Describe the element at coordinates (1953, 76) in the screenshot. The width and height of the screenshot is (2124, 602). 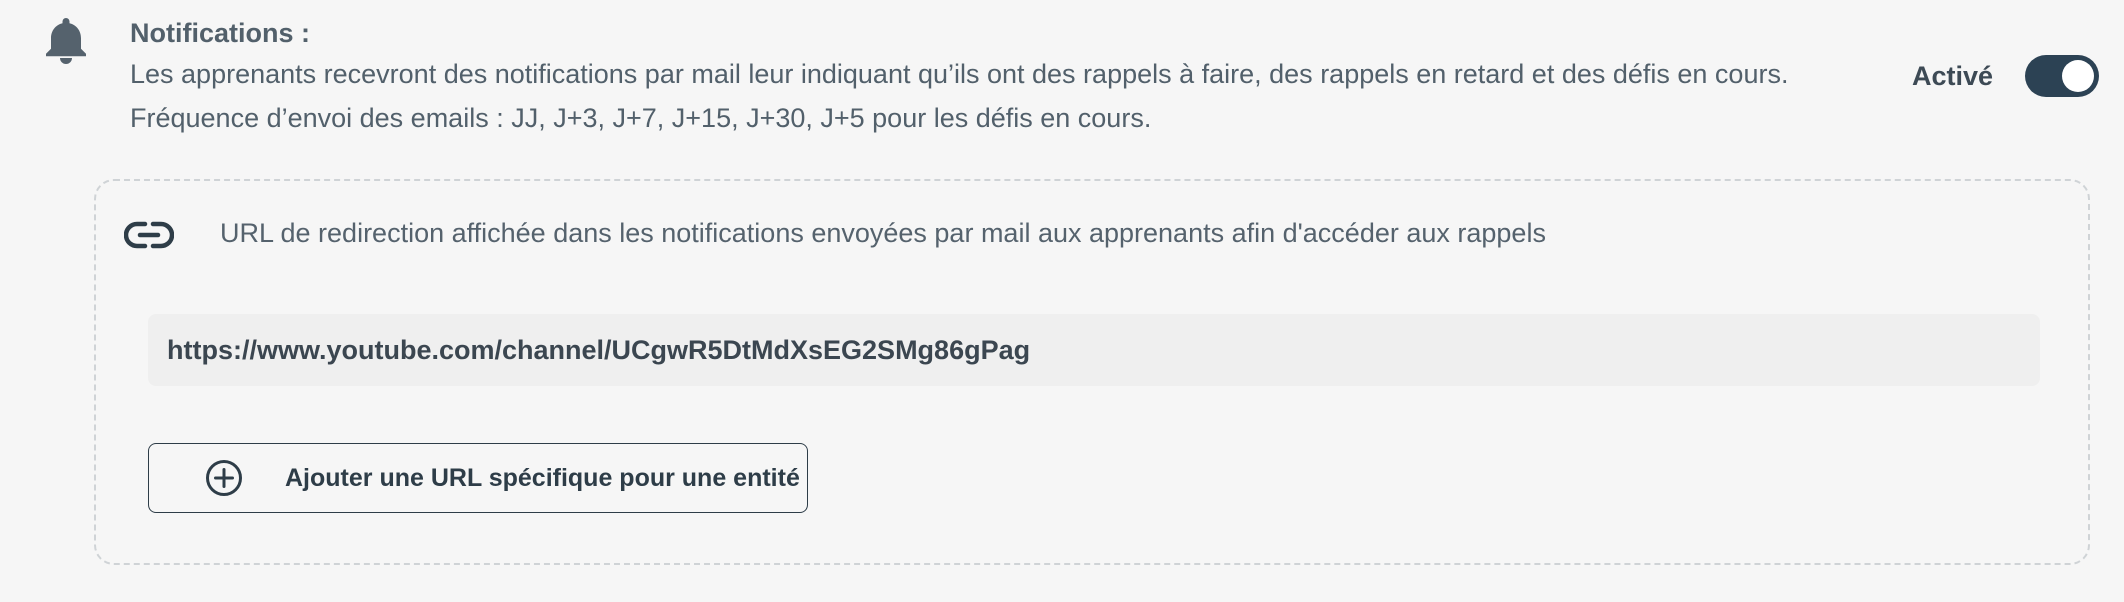
I see `notifications-status-label: Activé` at that location.